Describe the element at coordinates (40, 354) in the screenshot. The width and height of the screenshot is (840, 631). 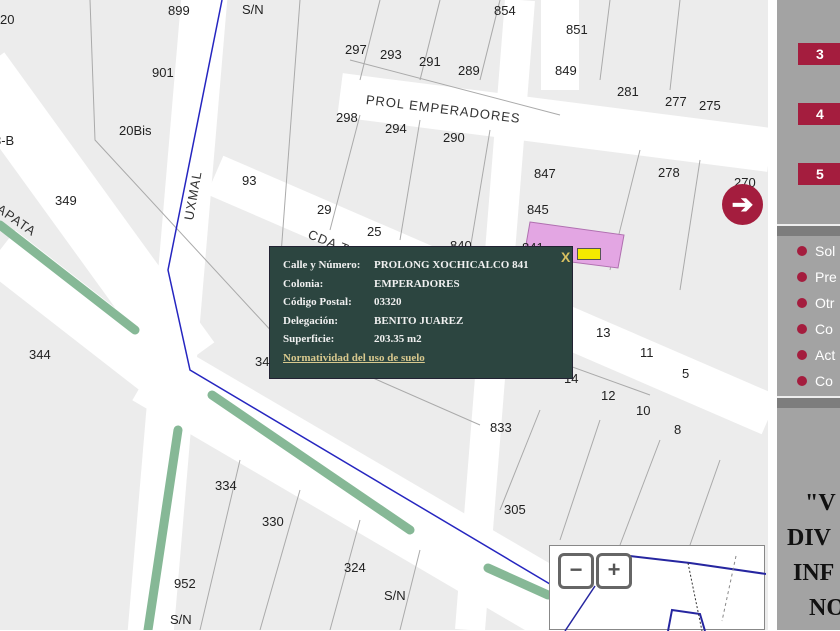
I see `lot-label: 344` at that location.